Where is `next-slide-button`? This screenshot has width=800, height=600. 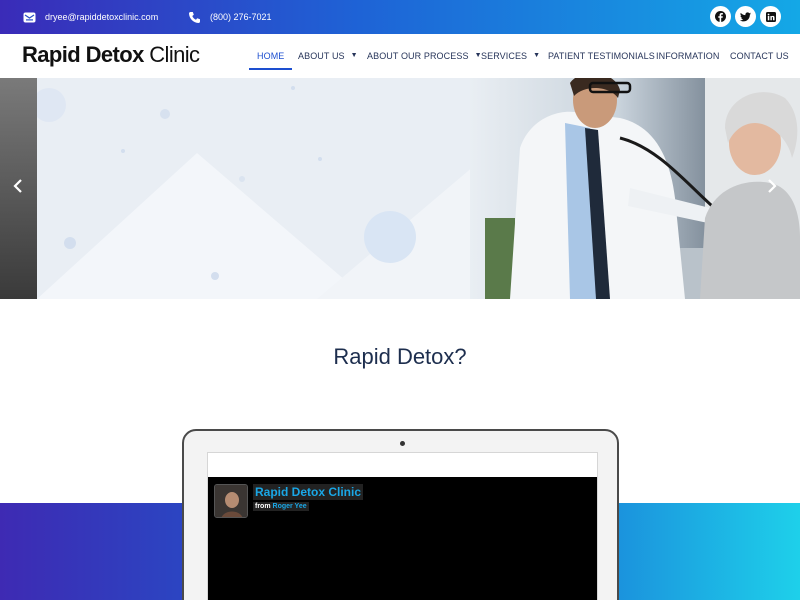 next-slide-button is located at coordinates (772, 188).